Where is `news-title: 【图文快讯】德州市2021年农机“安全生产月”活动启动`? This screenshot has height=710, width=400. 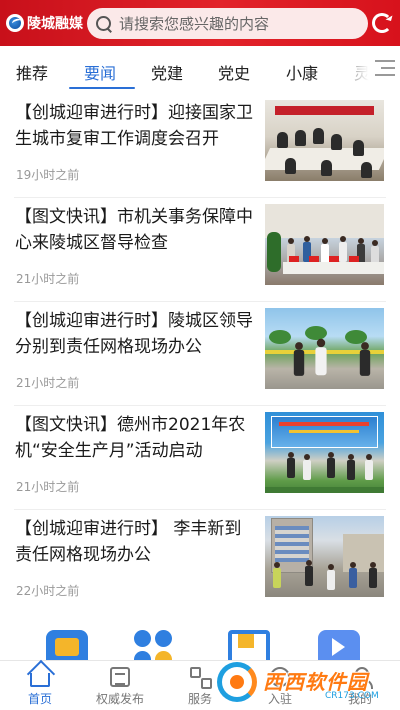
news-title: 【图文快讯】德州市2021年农机“安全生产月”活动启动 is located at coordinates (135, 438).